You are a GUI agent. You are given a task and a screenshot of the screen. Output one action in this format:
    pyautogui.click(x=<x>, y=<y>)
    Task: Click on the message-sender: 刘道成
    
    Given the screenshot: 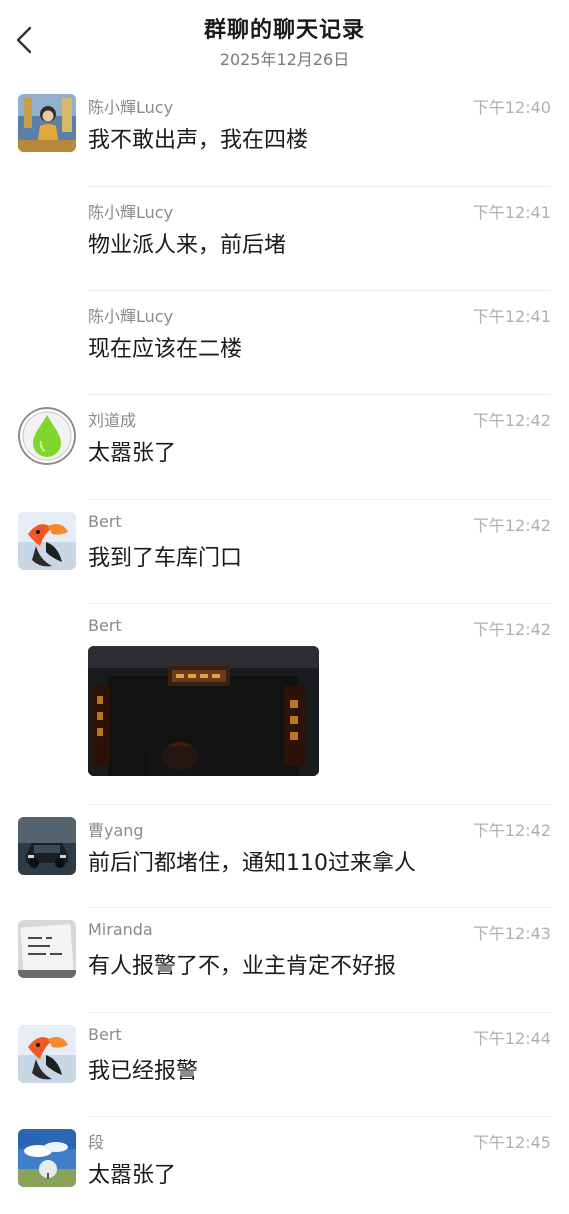 What is the action you would take?
    pyautogui.click(x=112, y=420)
    